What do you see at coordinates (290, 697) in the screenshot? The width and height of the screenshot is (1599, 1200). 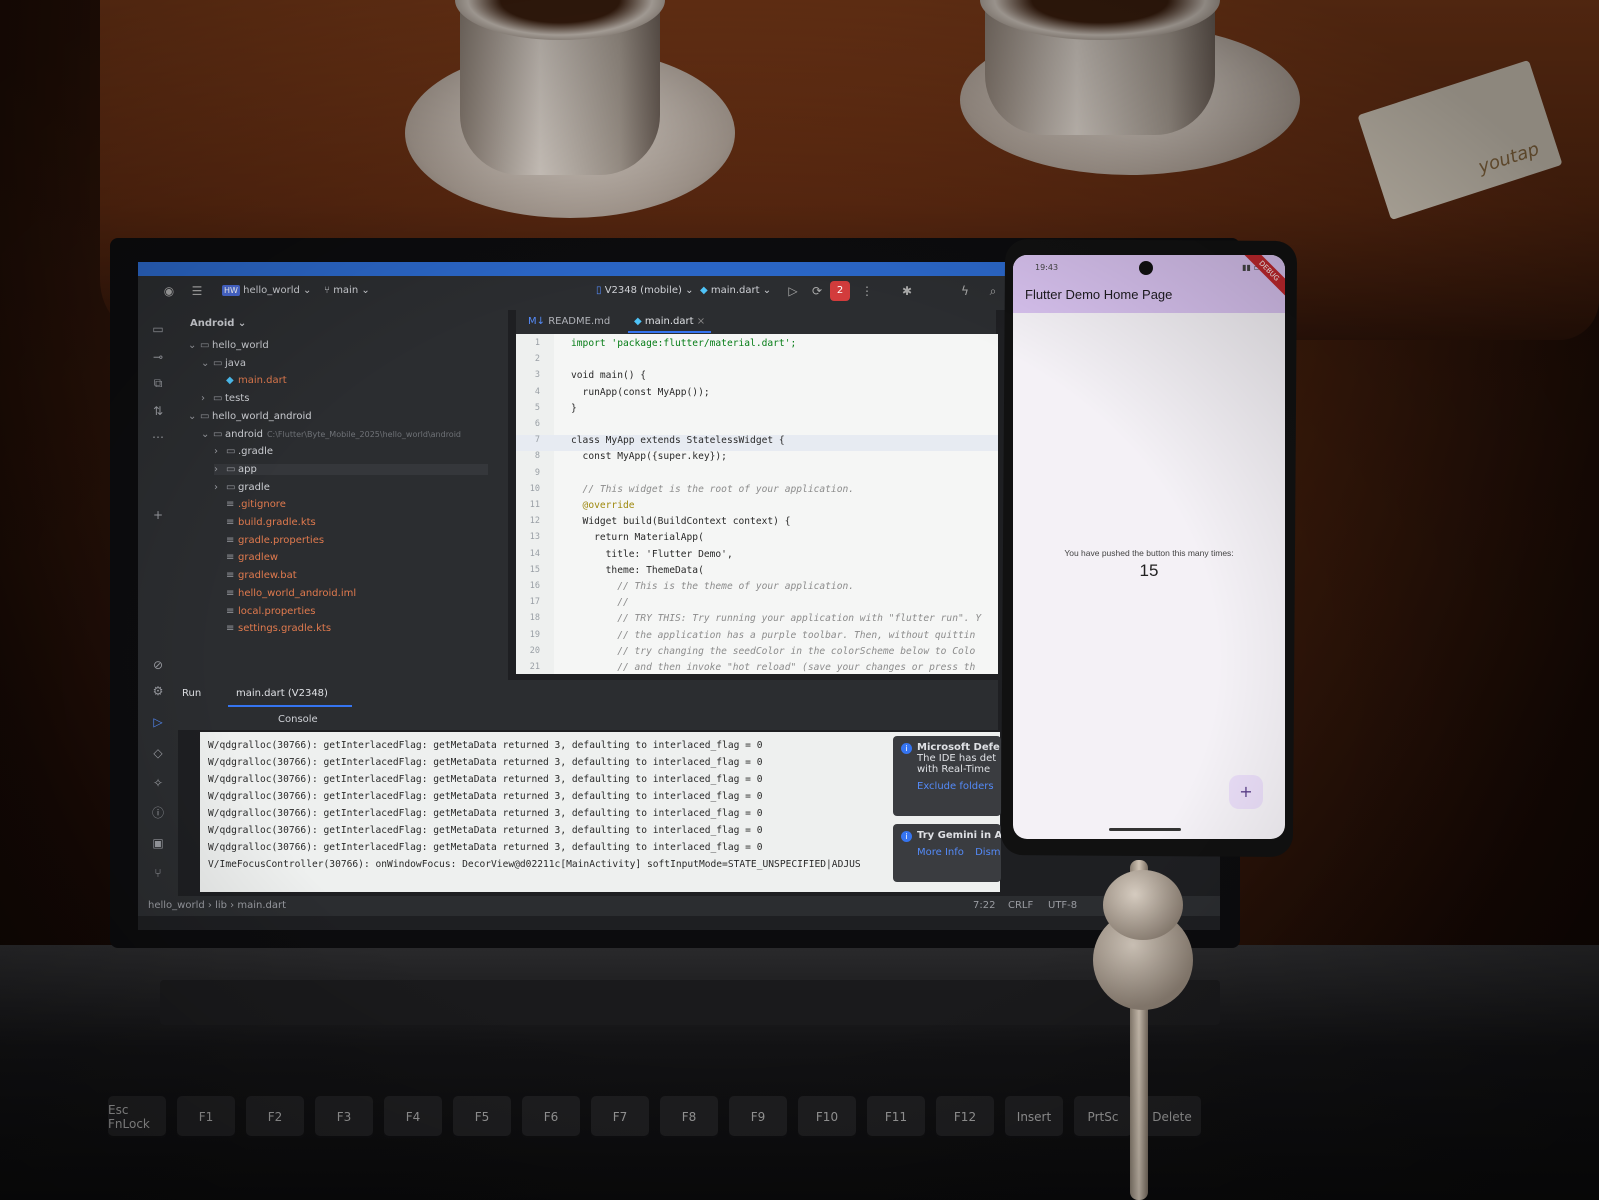 I see `run-tab: main.dart (V2348)` at bounding box center [290, 697].